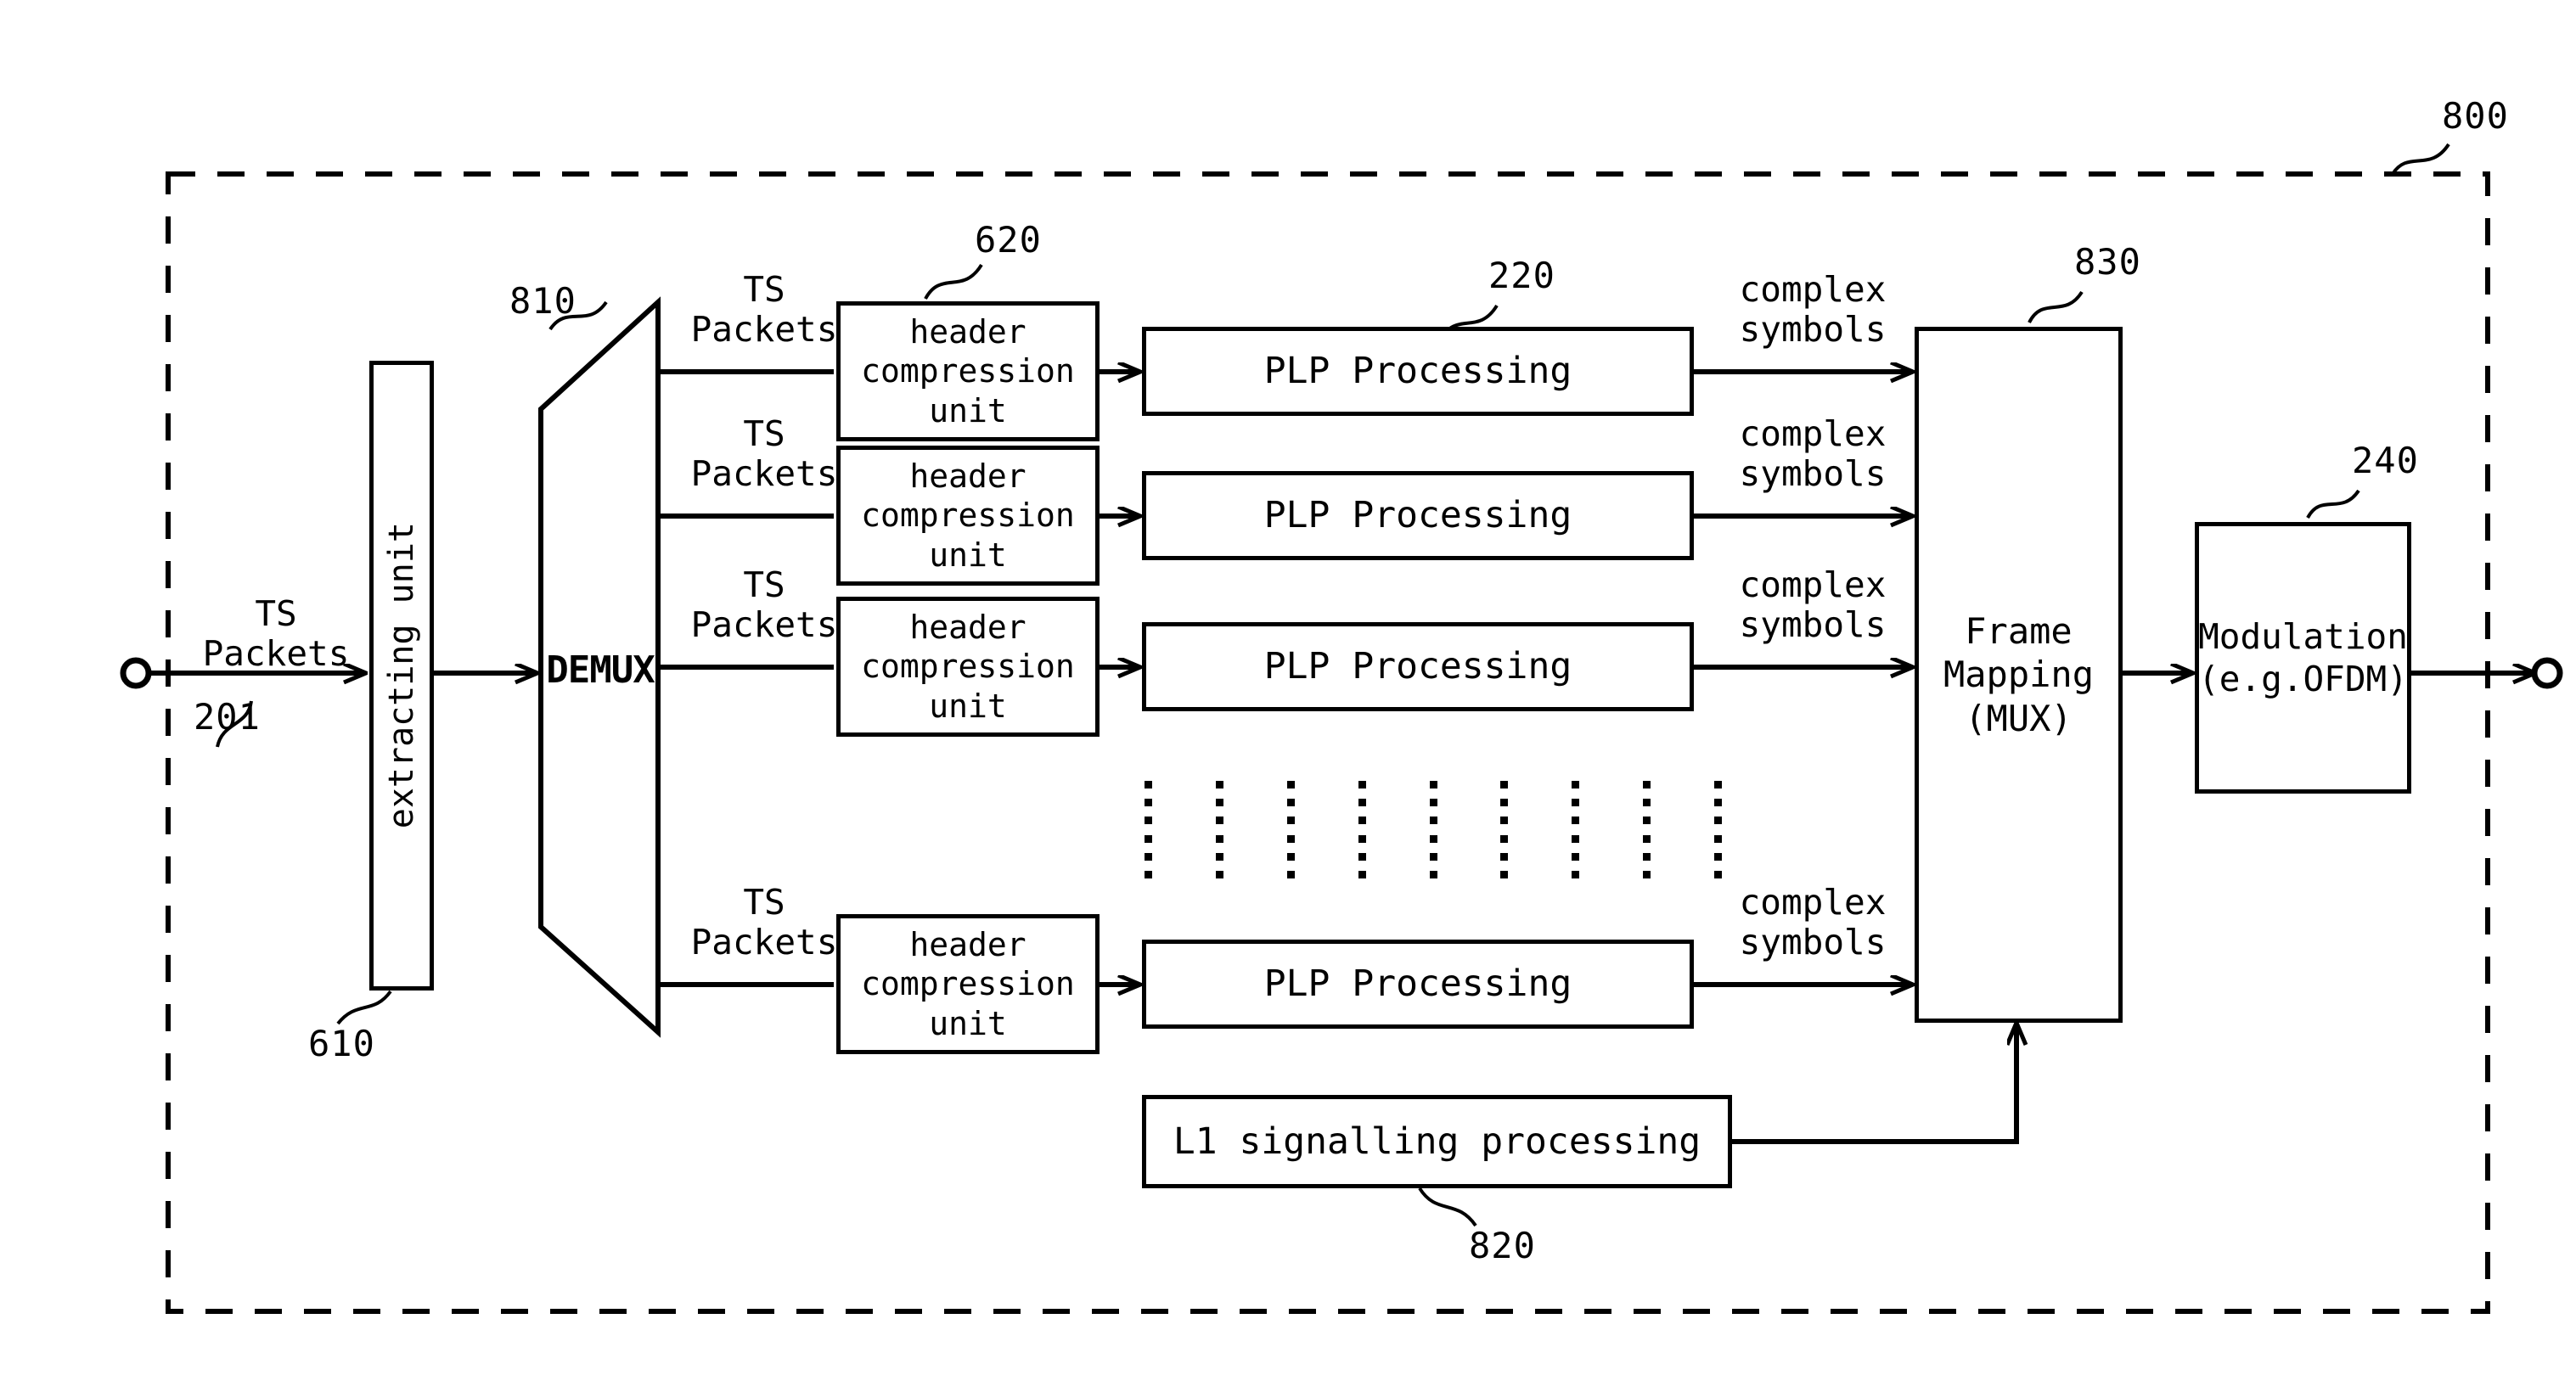 The image size is (2576, 1375). Describe the element at coordinates (764, 923) in the screenshot. I see `ts-packets-label-branch-4: TS Packets` at that location.